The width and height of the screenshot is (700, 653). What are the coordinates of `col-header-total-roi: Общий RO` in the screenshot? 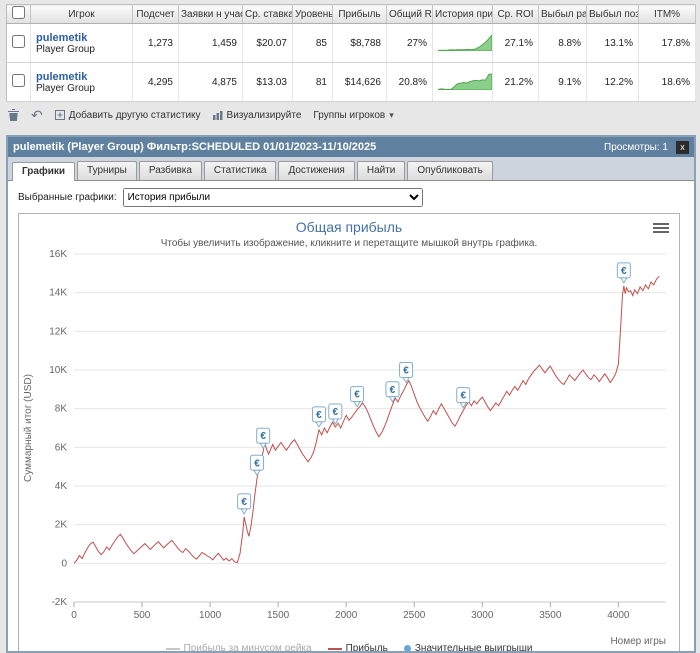 It's located at (409, 14).